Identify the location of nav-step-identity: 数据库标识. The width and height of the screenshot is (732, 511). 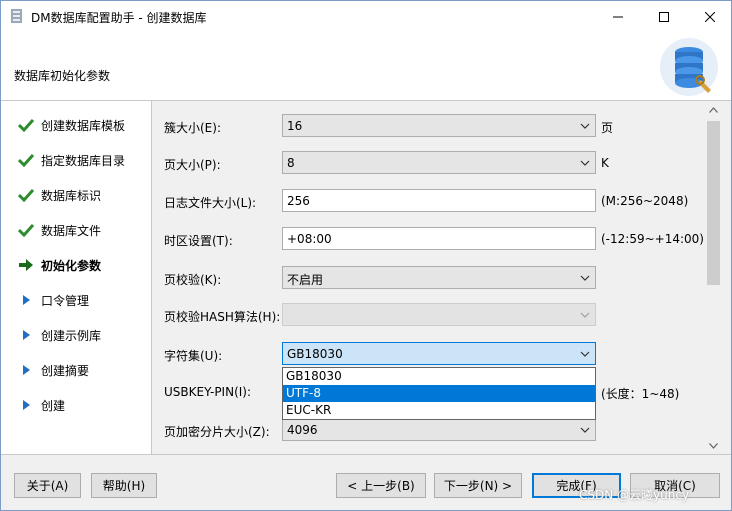
(59, 195).